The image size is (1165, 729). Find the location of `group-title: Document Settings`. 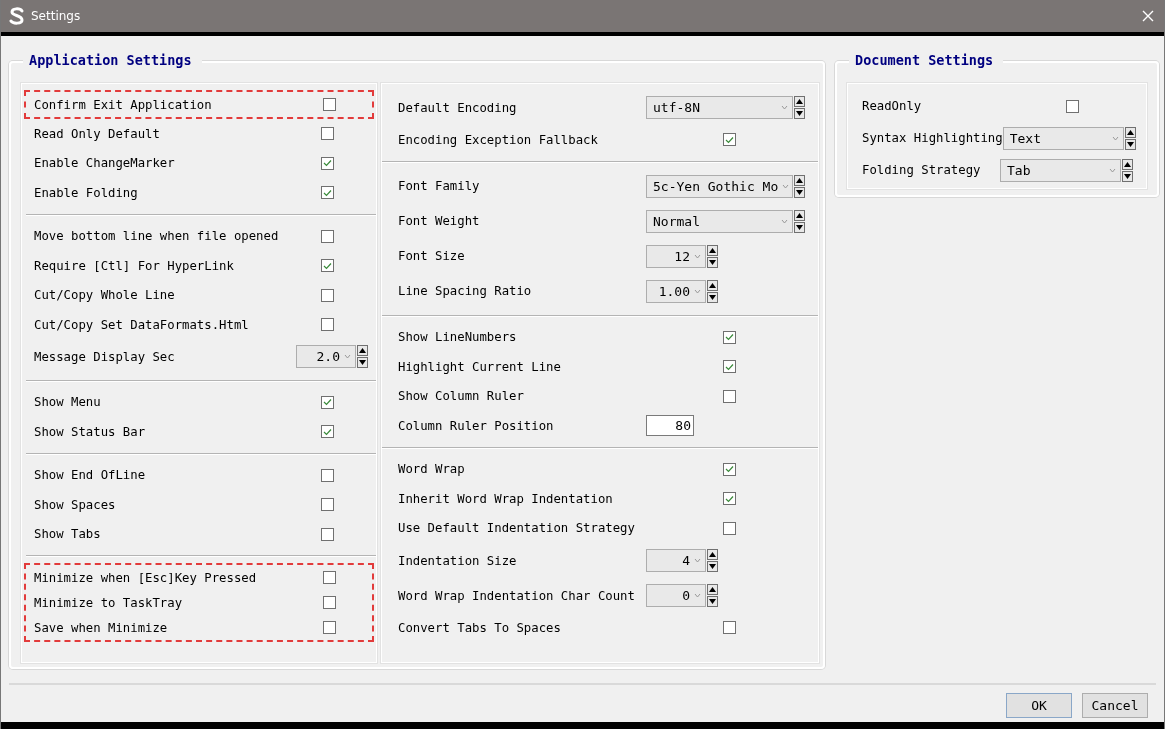

group-title: Document Settings is located at coordinates (926, 60).